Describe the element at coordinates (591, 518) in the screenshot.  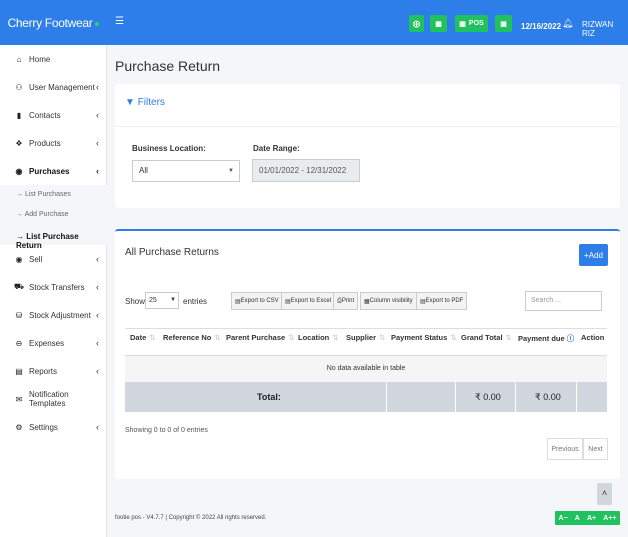
I see `font-increase-button: A+` at that location.